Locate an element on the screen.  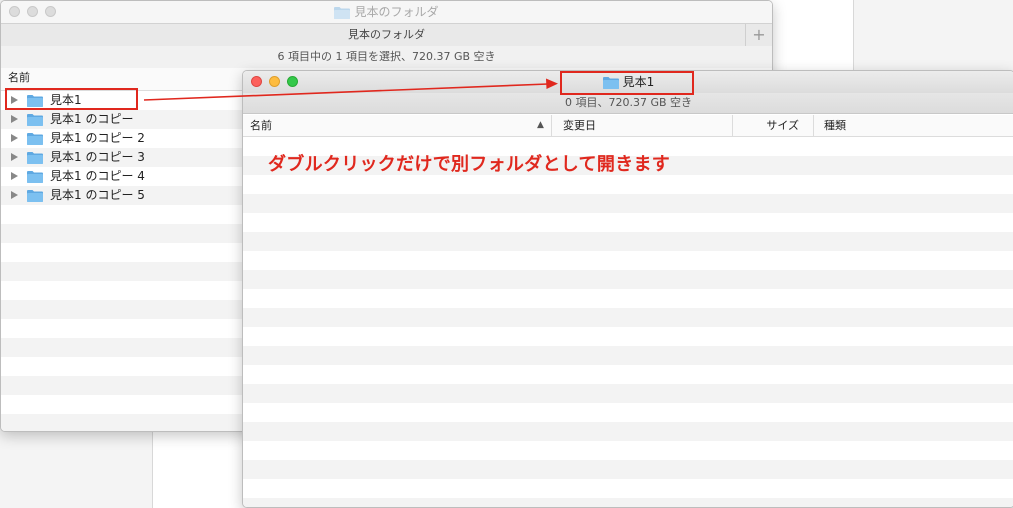
status-bar: 0 項目、720.37 GB 空き is located at coordinates (628, 103).